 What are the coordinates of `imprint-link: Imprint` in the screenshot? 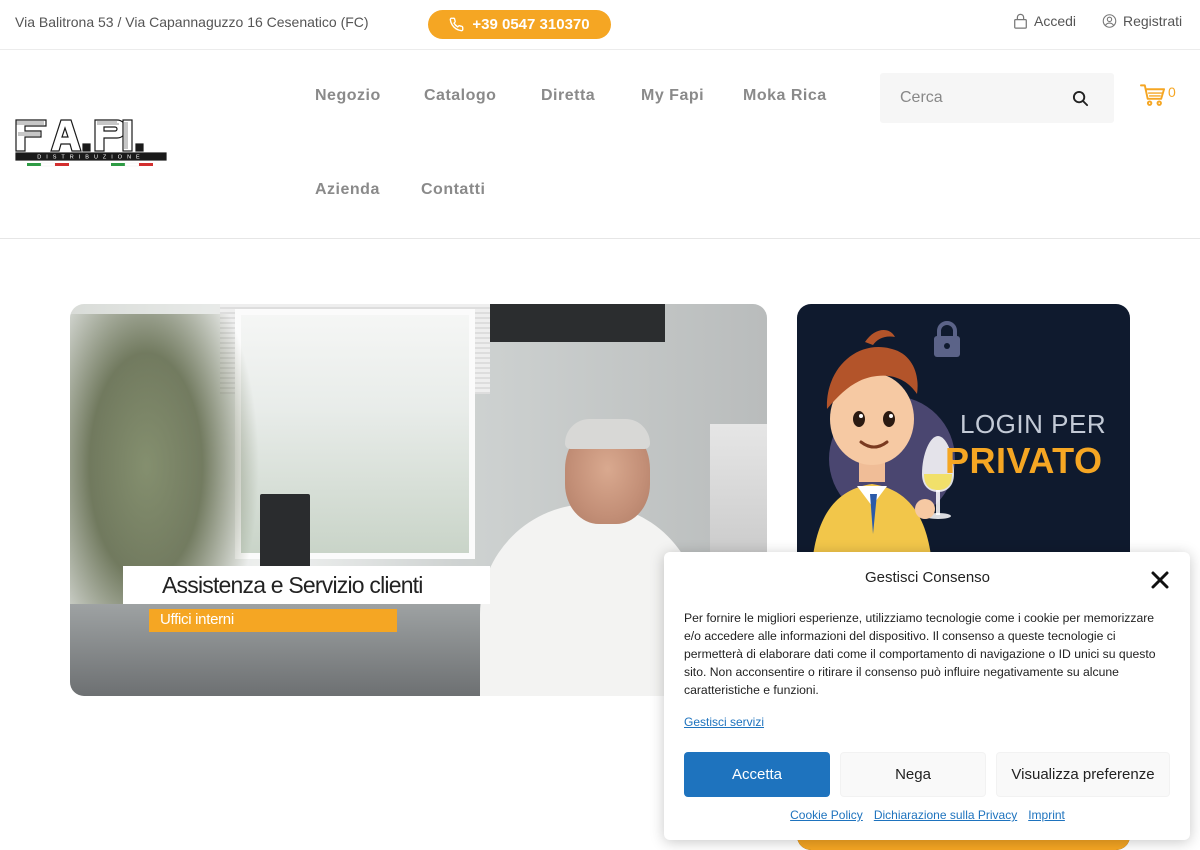 It's located at (1046, 815).